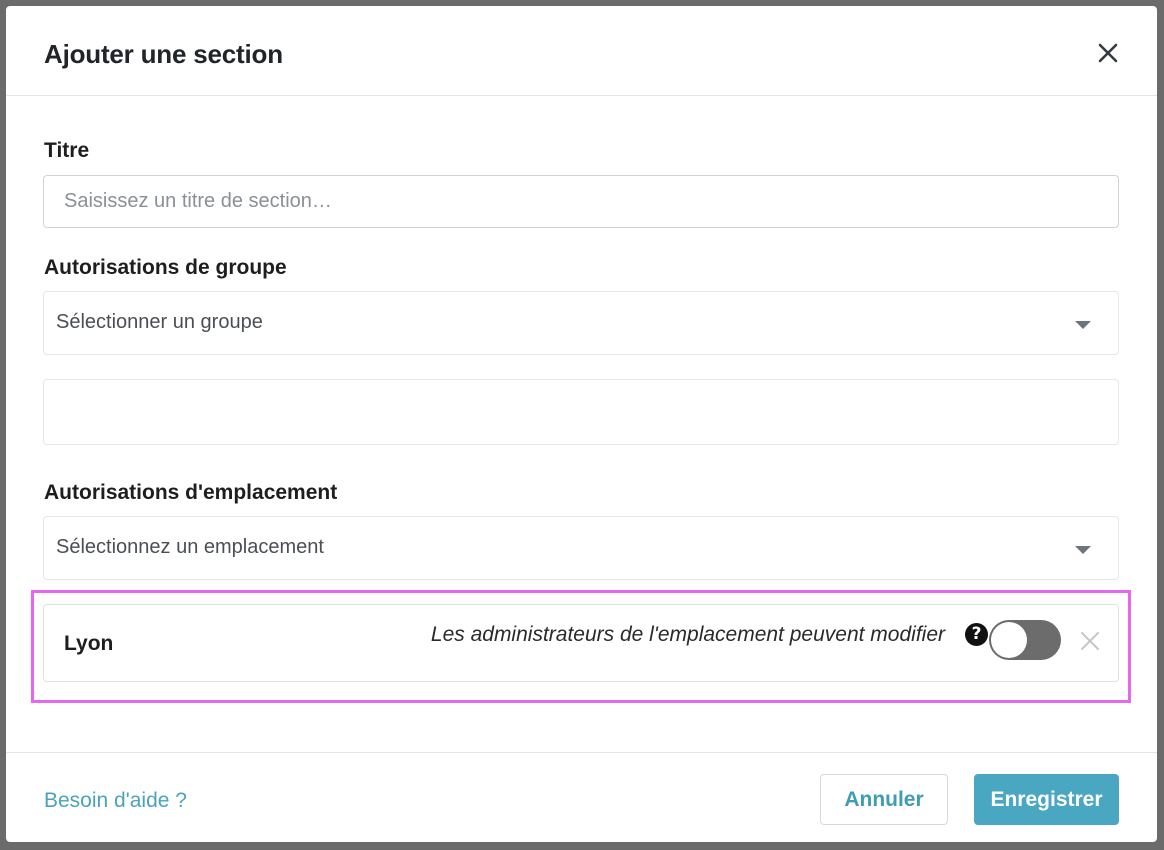 This screenshot has width=1164, height=850. What do you see at coordinates (1108, 53) in the screenshot?
I see `close-icon` at bounding box center [1108, 53].